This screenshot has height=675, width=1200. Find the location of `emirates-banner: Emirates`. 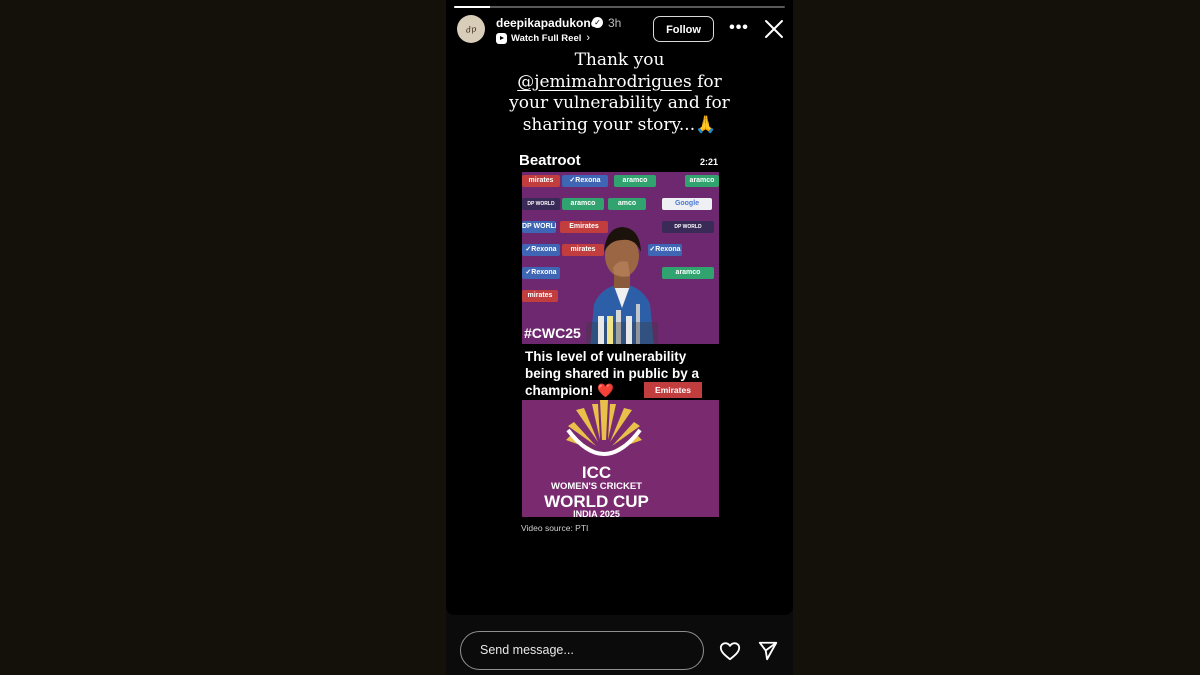

emirates-banner: Emirates is located at coordinates (673, 390).